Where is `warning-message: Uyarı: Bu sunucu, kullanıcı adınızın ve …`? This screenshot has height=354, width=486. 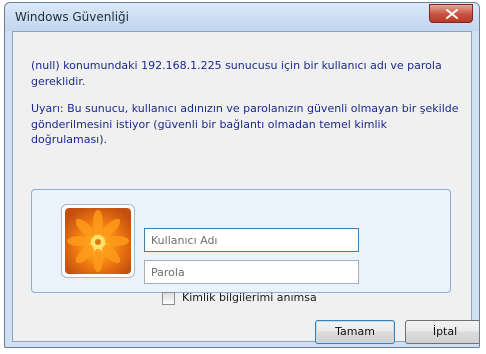
warning-message: Uyarı: Bu sunucu, kullanıcı adınızın ve … is located at coordinates (245, 124).